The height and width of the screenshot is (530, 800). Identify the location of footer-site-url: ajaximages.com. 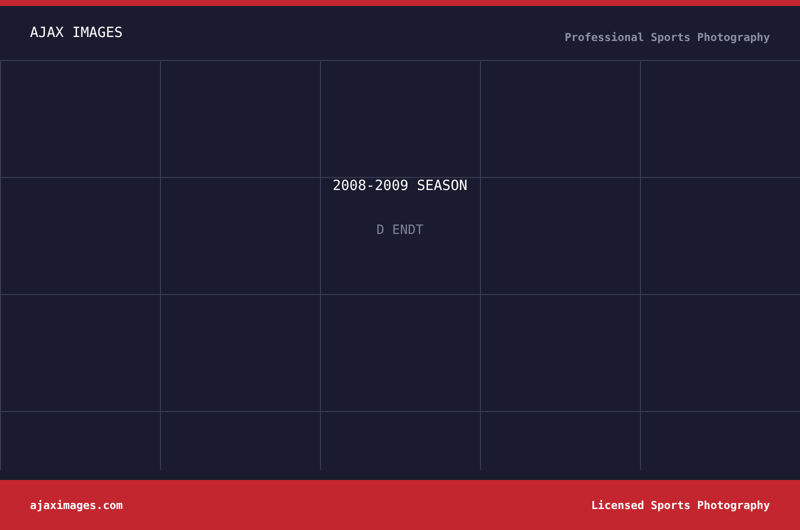
(76, 505).